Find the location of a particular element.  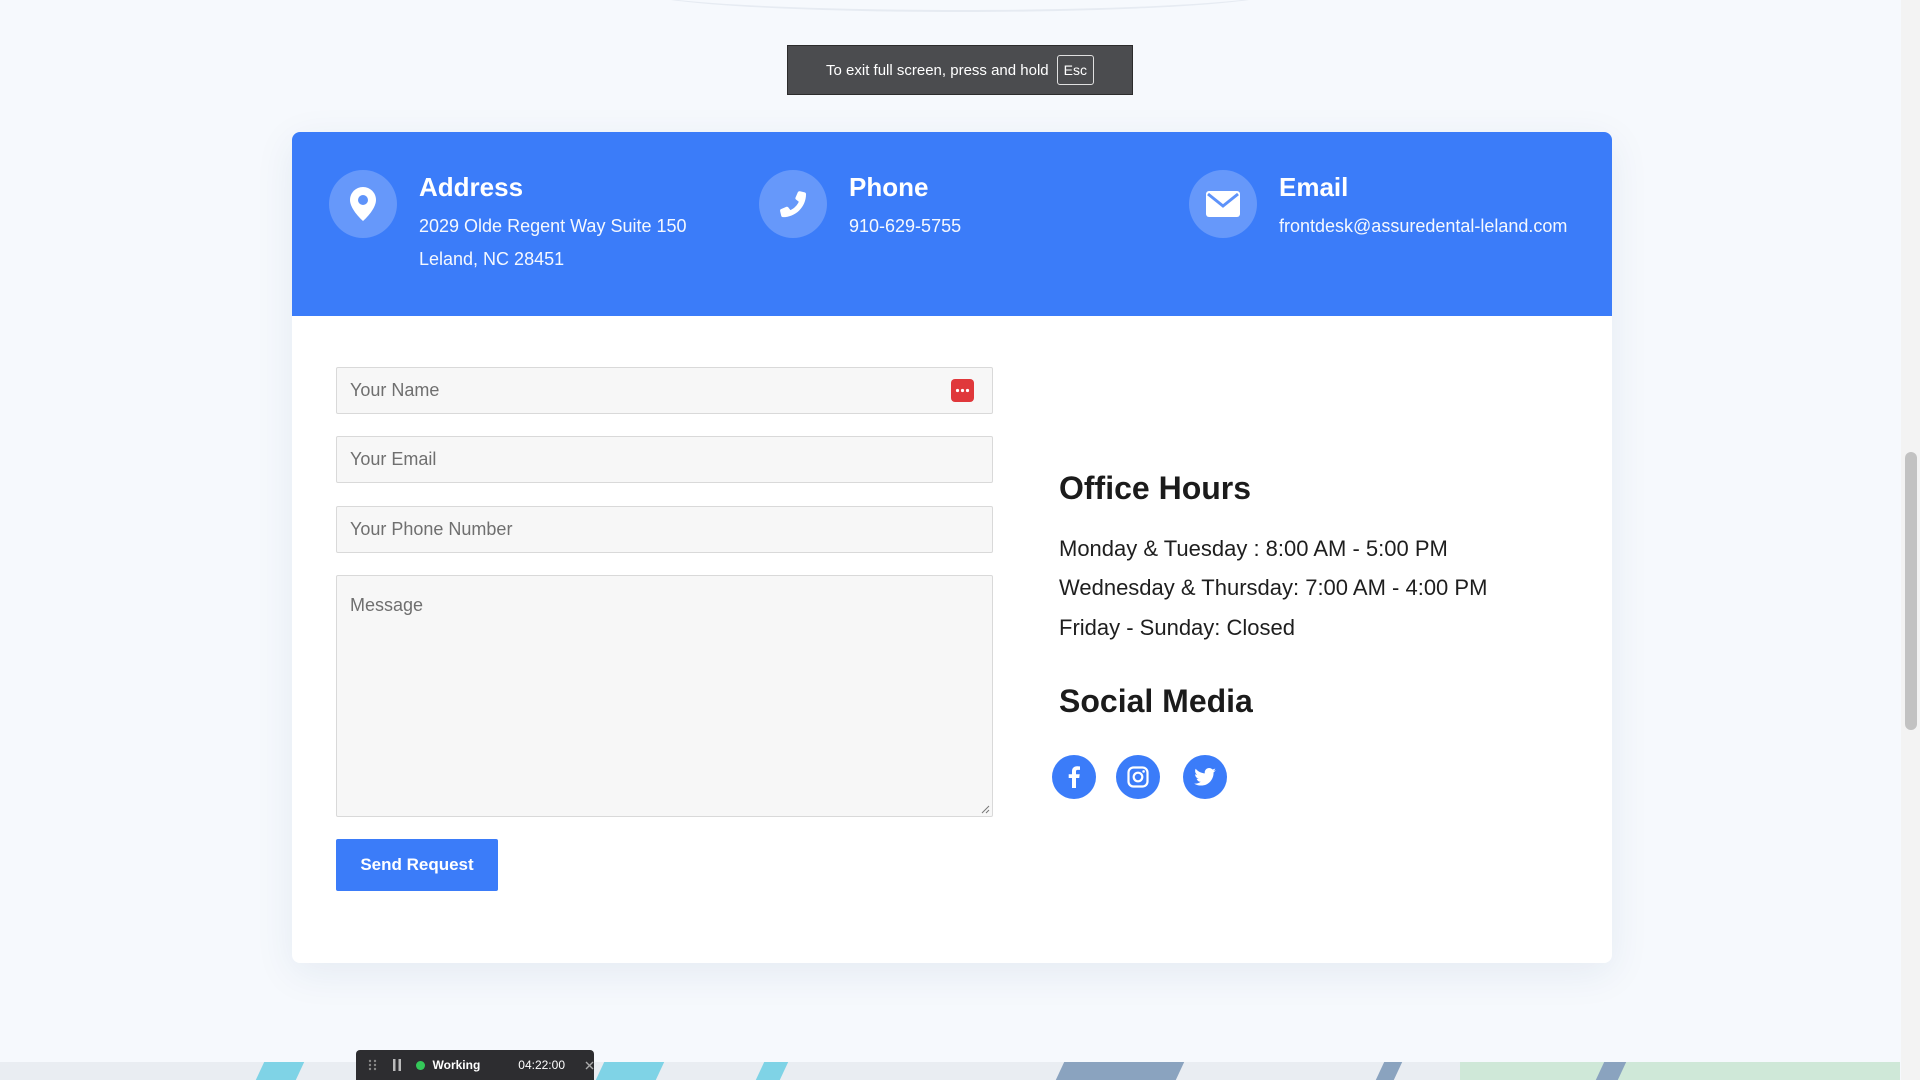

recording-toolbar: Working 04:22:00 is located at coordinates (475, 1065).